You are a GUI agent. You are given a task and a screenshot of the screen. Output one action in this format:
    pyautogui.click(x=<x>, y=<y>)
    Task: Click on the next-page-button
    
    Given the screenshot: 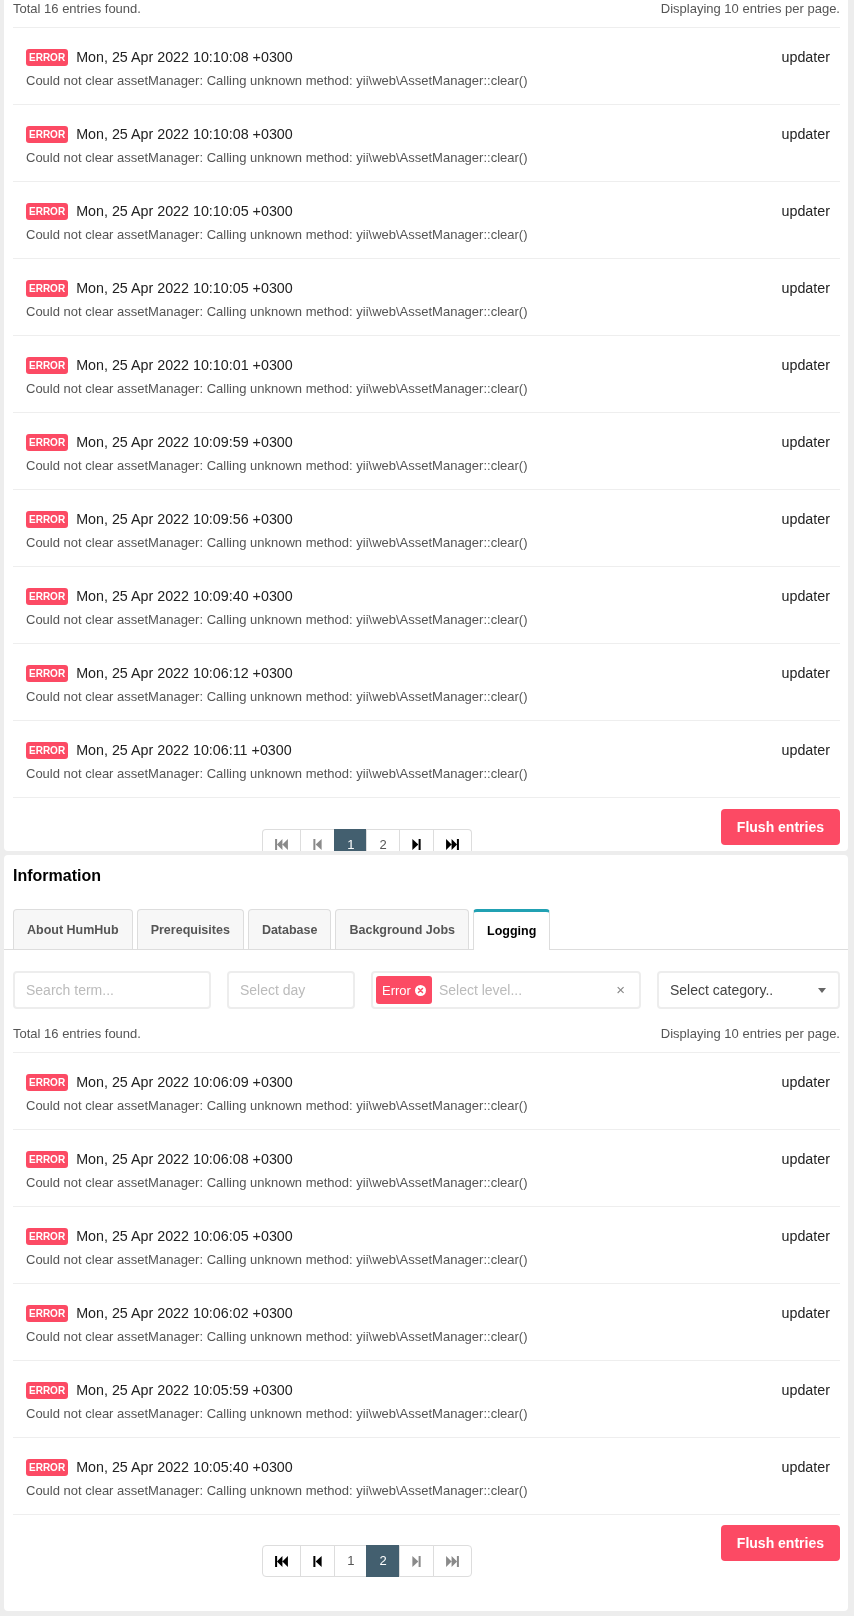 What is the action you would take?
    pyautogui.click(x=416, y=840)
    